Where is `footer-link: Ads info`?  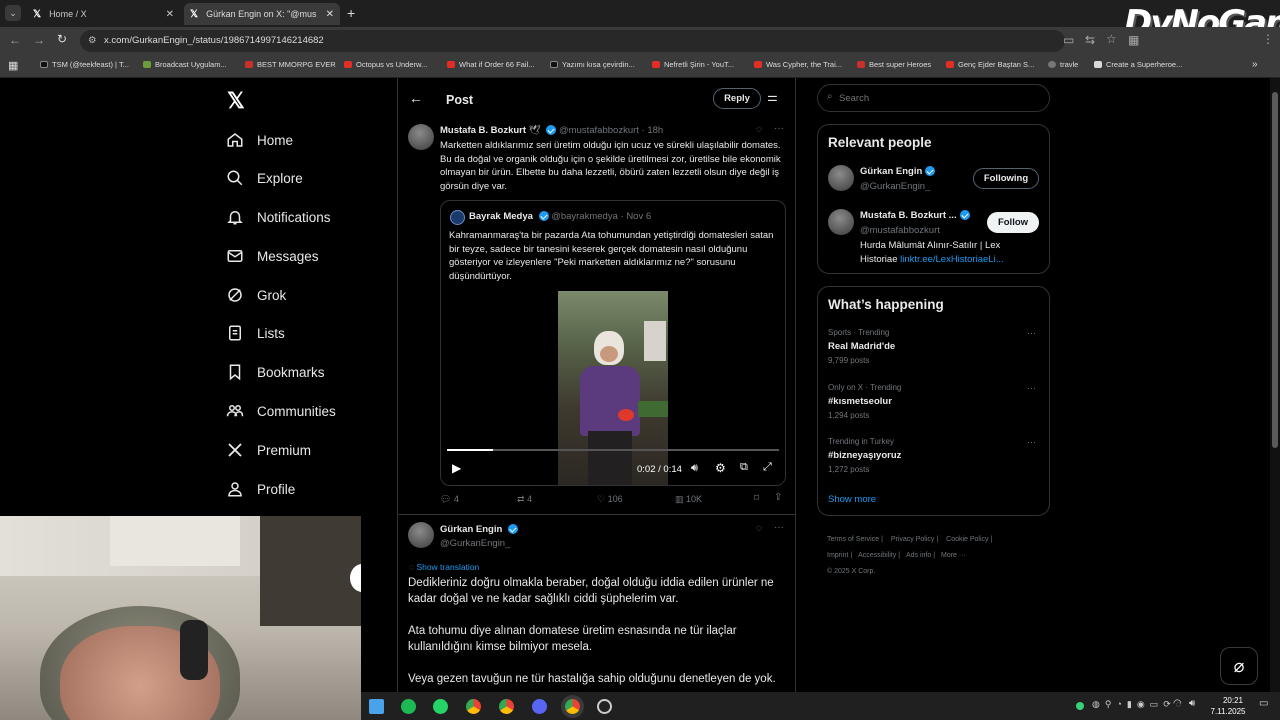
footer-link: Ads info is located at coordinates (918, 555).